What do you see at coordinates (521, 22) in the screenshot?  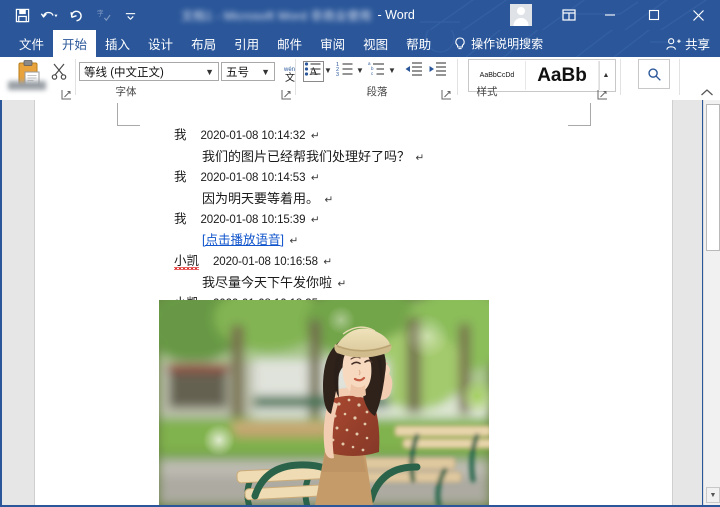 I see `avatar-body-shape` at bounding box center [521, 22].